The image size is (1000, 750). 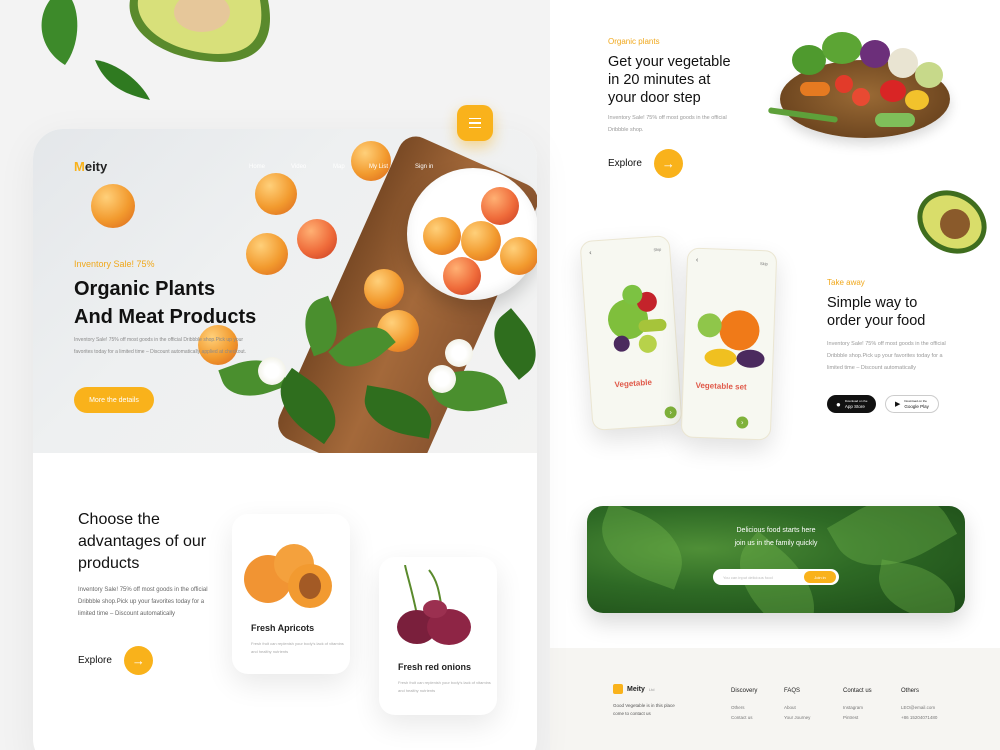 What do you see at coordinates (797, 718) in the screenshot?
I see `footer-link: Your Journey` at bounding box center [797, 718].